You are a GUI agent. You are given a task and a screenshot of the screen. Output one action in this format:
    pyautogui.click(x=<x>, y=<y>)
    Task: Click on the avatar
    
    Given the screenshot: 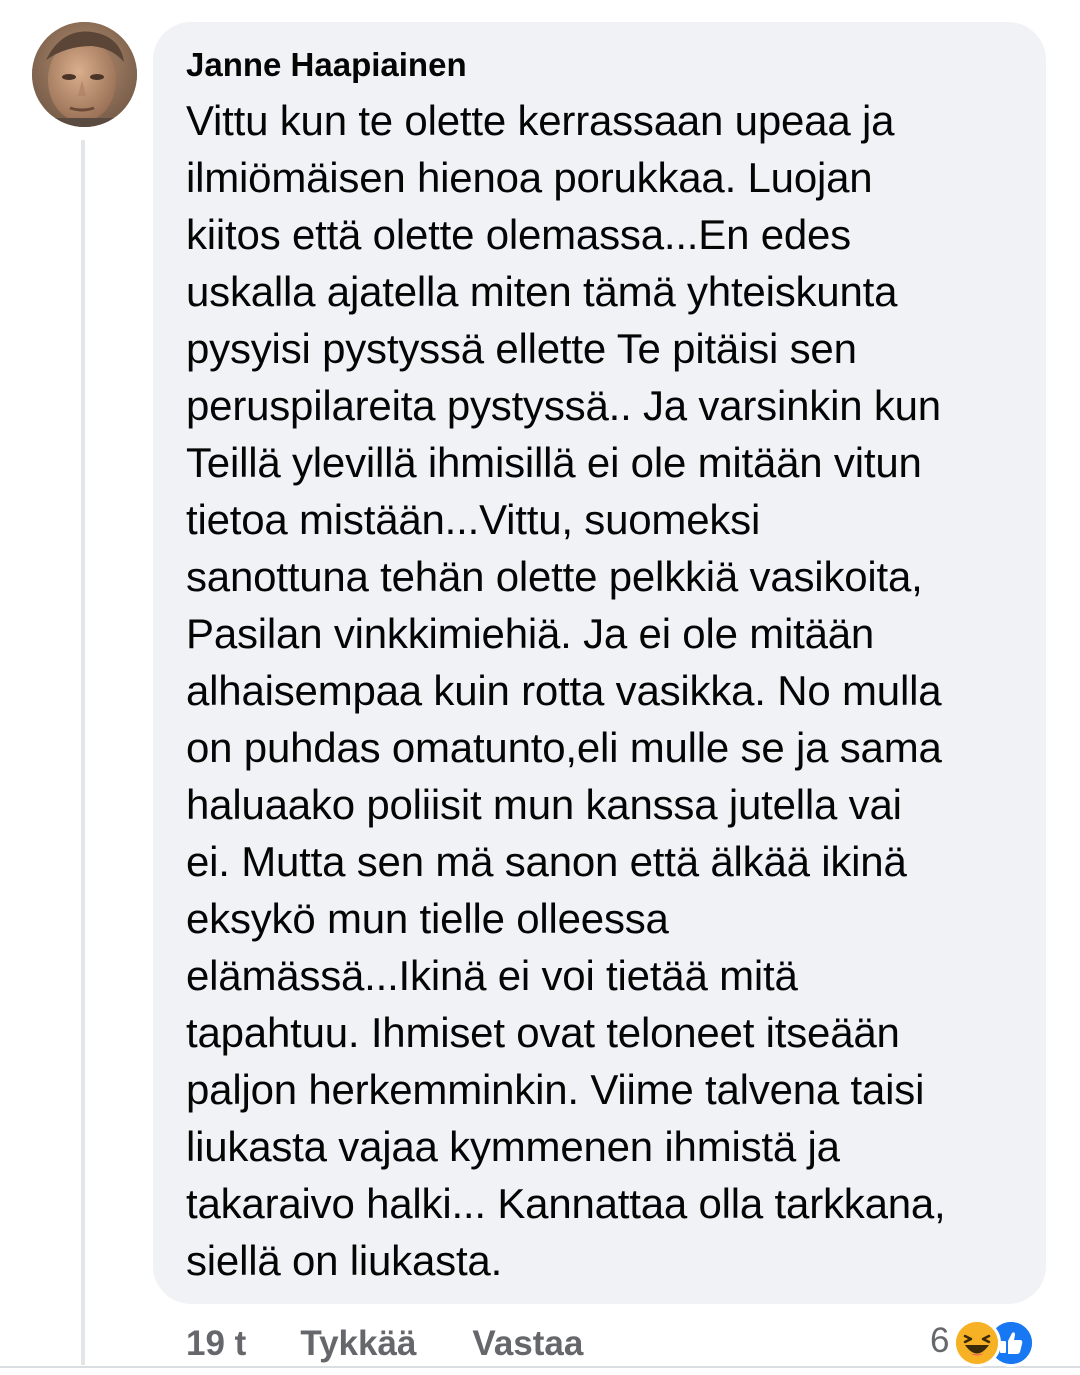 What is the action you would take?
    pyautogui.click(x=84, y=74)
    